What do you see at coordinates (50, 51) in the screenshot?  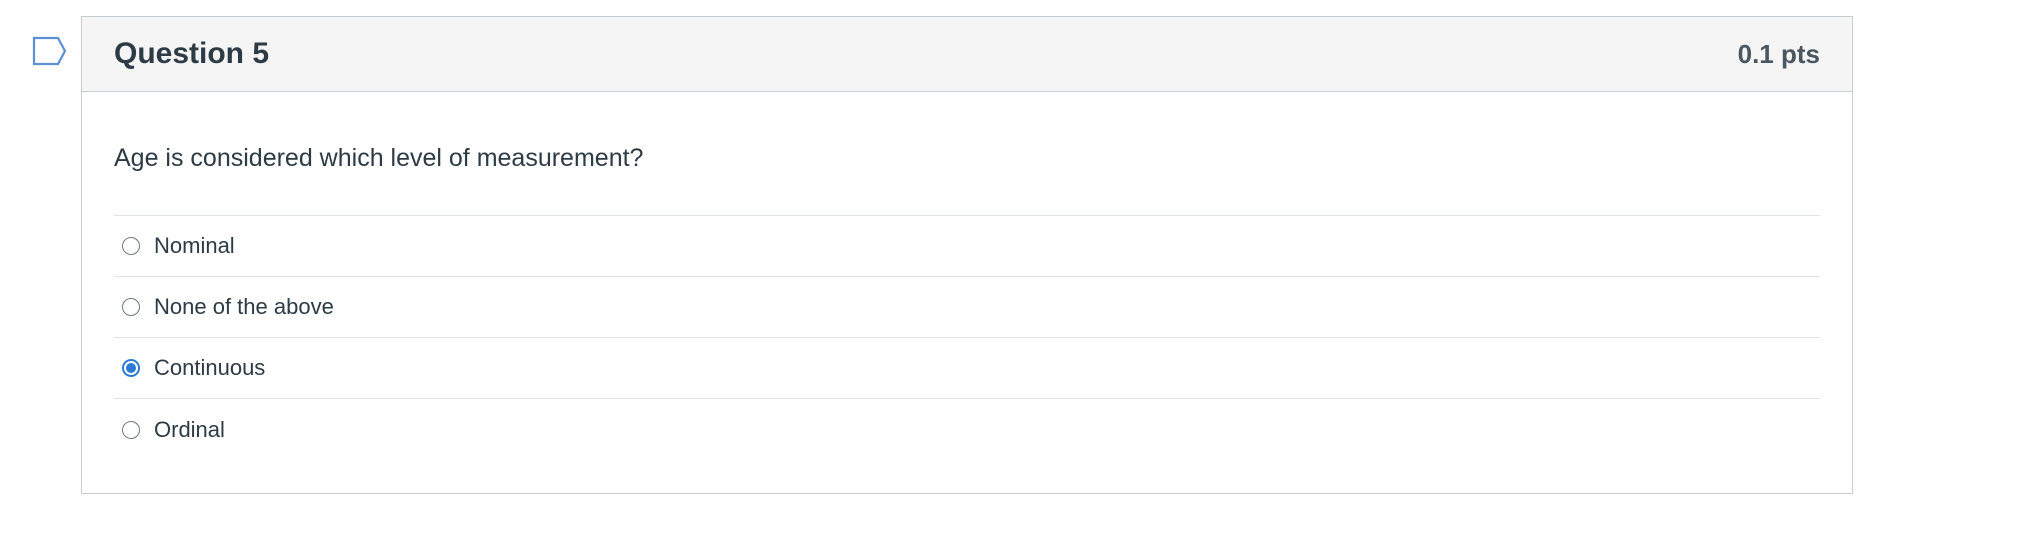 I see `flag-question-icon` at bounding box center [50, 51].